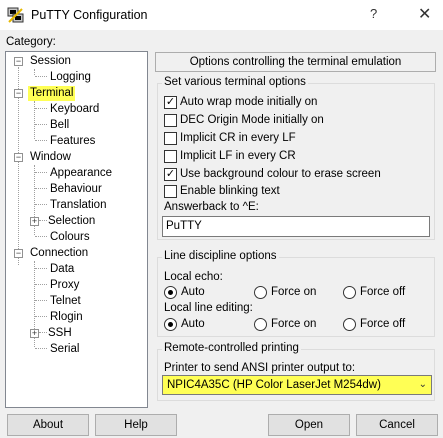  What do you see at coordinates (193, 277) in the screenshot?
I see `local-echo-label: Local echo:` at bounding box center [193, 277].